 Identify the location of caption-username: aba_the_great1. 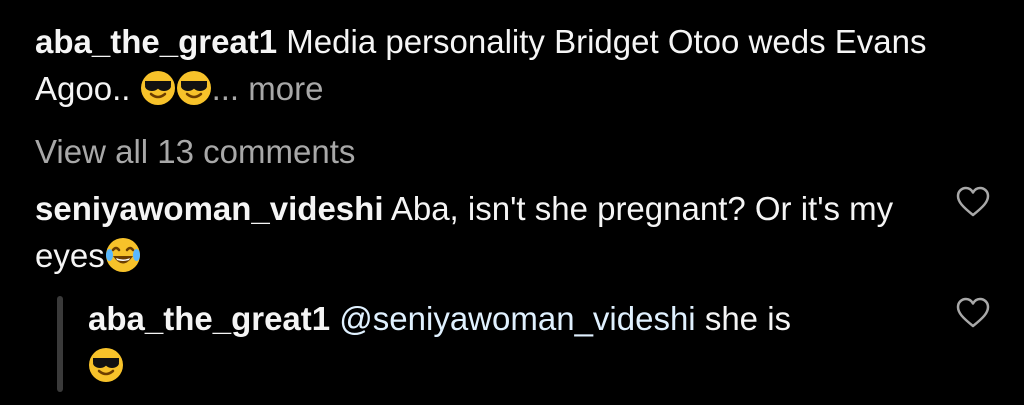
(156, 41).